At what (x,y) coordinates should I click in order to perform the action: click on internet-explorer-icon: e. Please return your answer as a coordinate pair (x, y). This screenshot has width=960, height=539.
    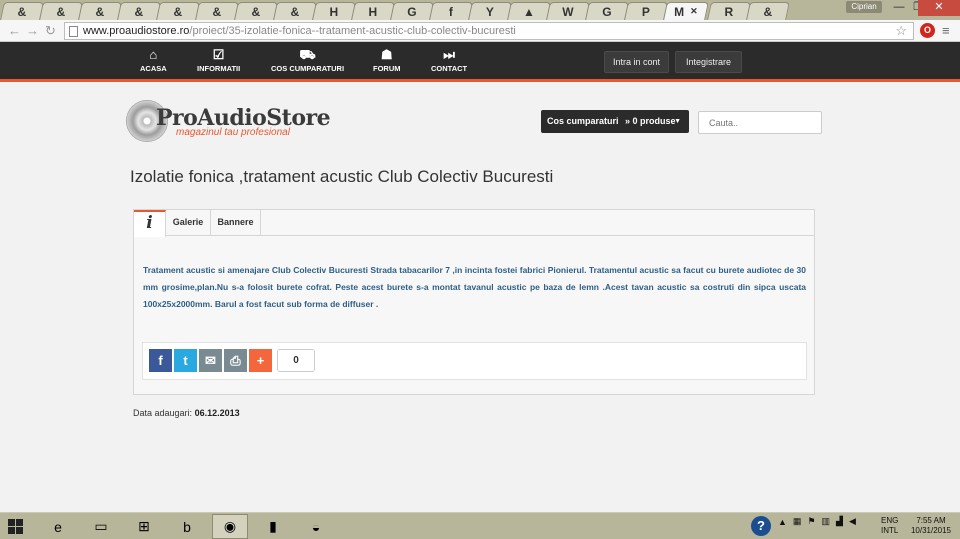
    Looking at the image, I should click on (58, 526).